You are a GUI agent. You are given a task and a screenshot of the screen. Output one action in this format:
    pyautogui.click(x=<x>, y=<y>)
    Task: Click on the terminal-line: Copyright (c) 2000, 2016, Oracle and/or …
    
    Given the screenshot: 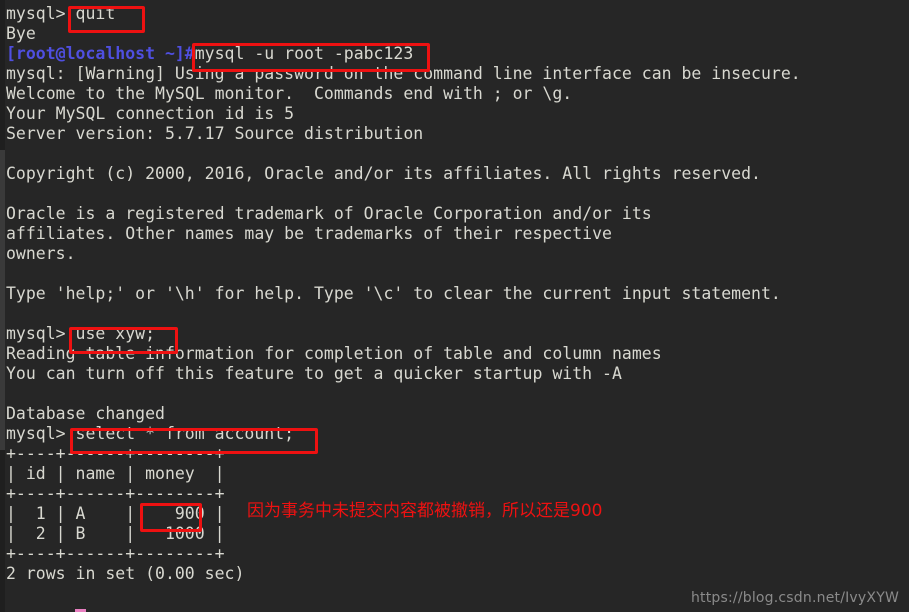 What is the action you would take?
    pyautogui.click(x=383, y=173)
    